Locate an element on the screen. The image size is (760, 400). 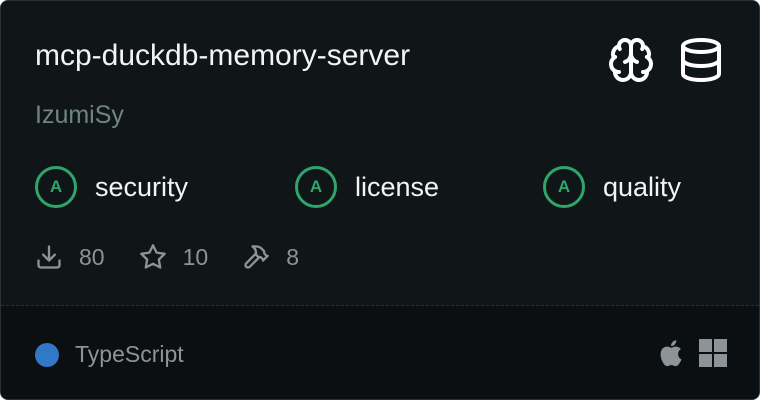
language-color-dot is located at coordinates (47, 354).